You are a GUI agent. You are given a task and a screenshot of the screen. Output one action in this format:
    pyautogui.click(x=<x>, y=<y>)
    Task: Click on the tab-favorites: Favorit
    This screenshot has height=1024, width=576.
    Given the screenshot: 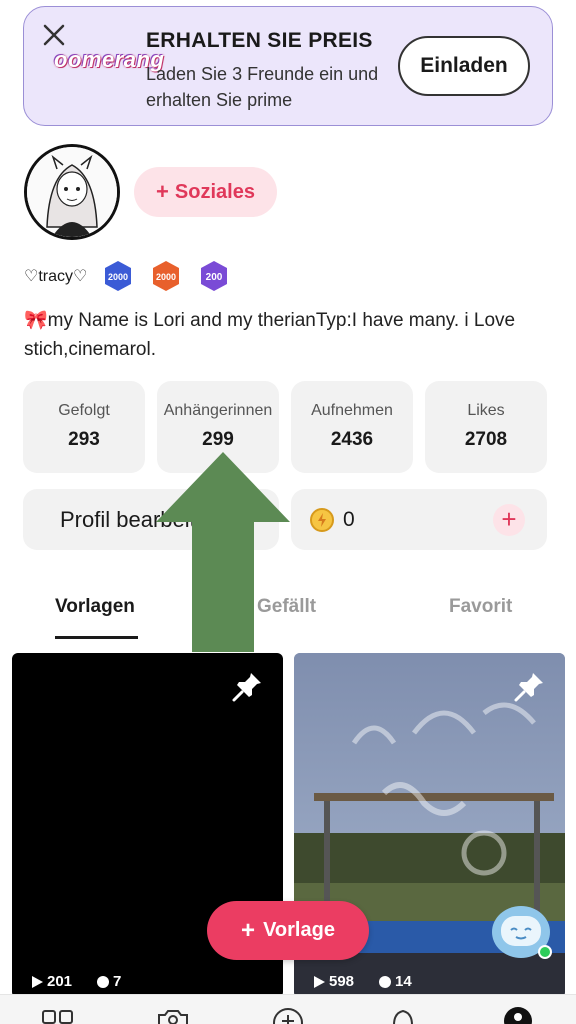 What is the action you would take?
    pyautogui.click(x=480, y=607)
    